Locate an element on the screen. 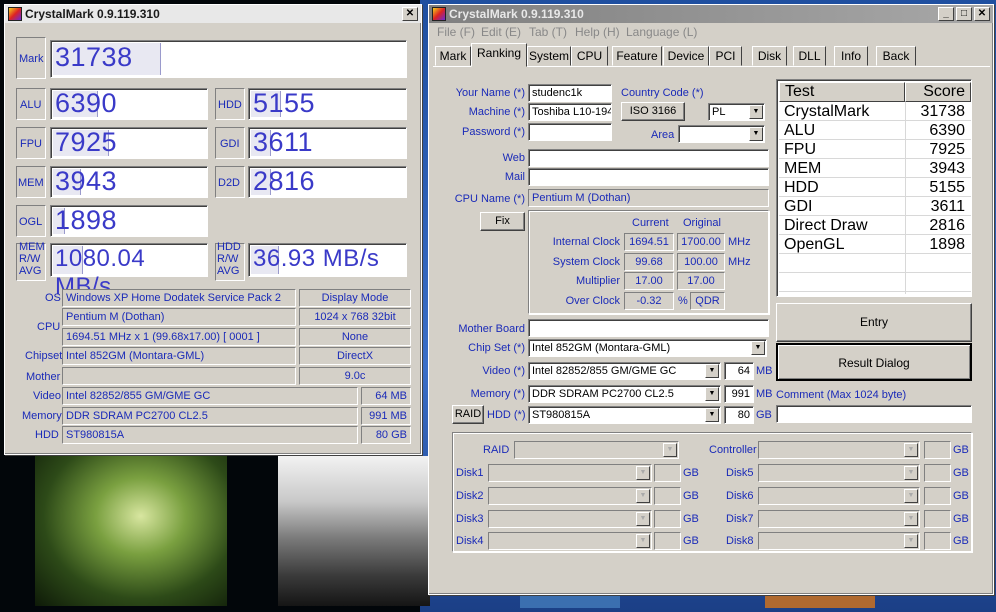 This screenshot has width=996, height=612. maximize-icon: □ is located at coordinates (964, 14).